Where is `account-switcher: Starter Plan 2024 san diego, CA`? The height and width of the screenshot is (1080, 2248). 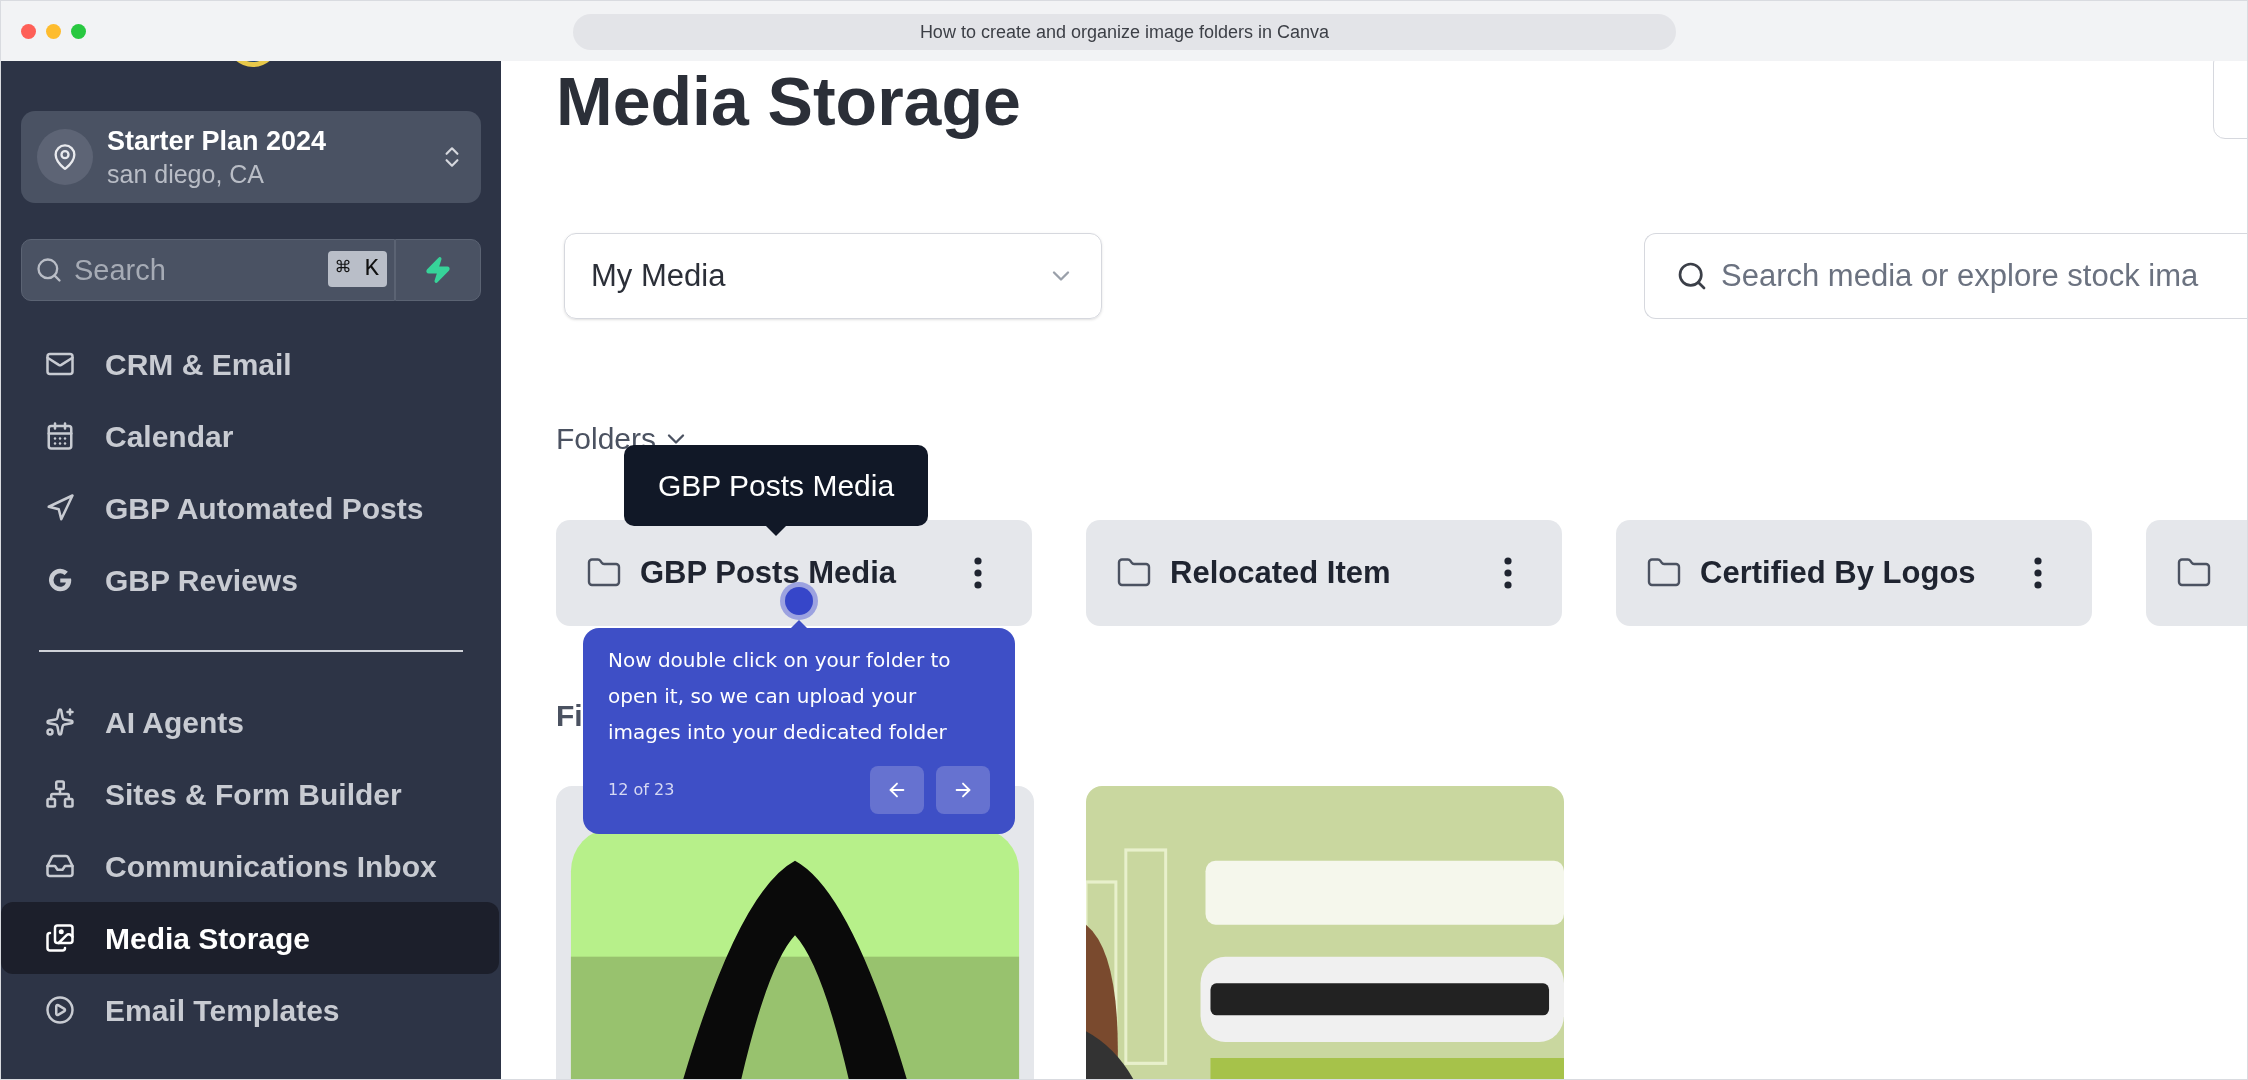
account-switcher: Starter Plan 2024 san diego, CA is located at coordinates (251, 157).